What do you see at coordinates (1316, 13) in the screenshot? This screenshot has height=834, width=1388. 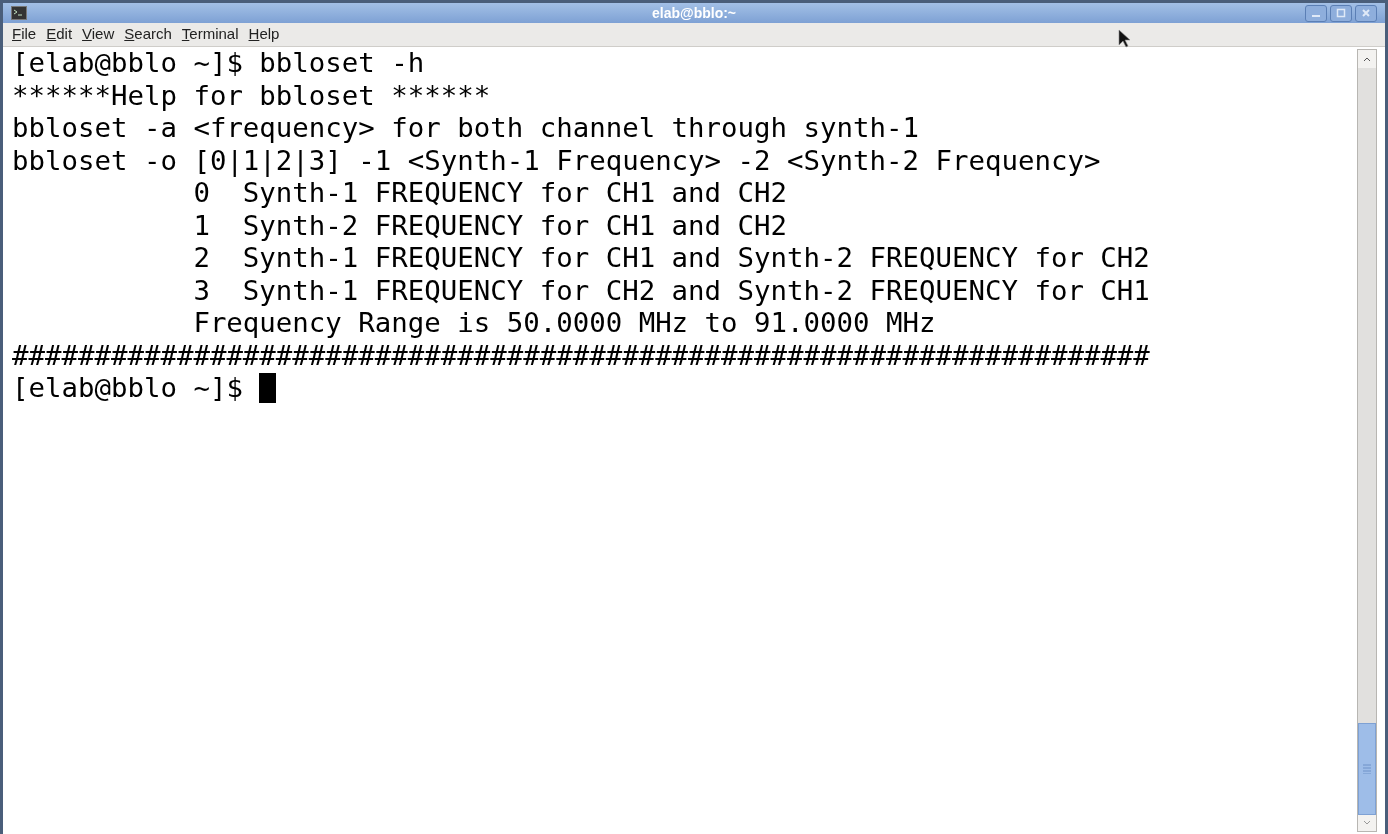 I see `minimize-button` at bounding box center [1316, 13].